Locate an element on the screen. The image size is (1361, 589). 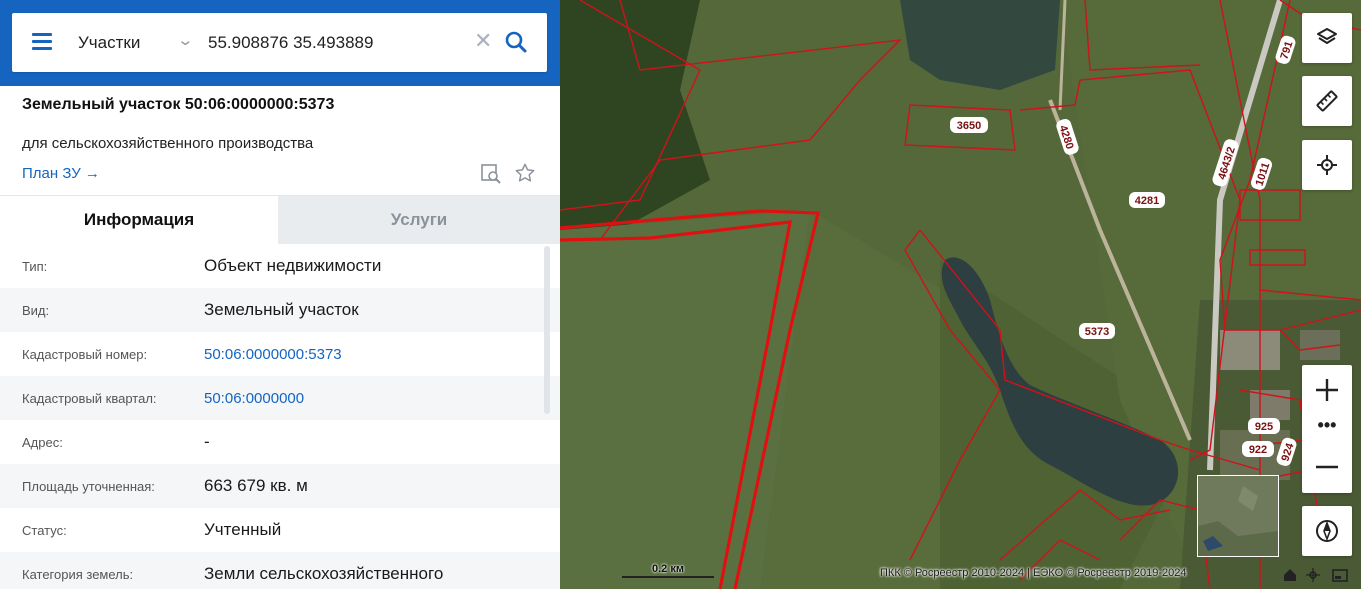
info-label: Площадь уточненная: is located at coordinates (88, 486).